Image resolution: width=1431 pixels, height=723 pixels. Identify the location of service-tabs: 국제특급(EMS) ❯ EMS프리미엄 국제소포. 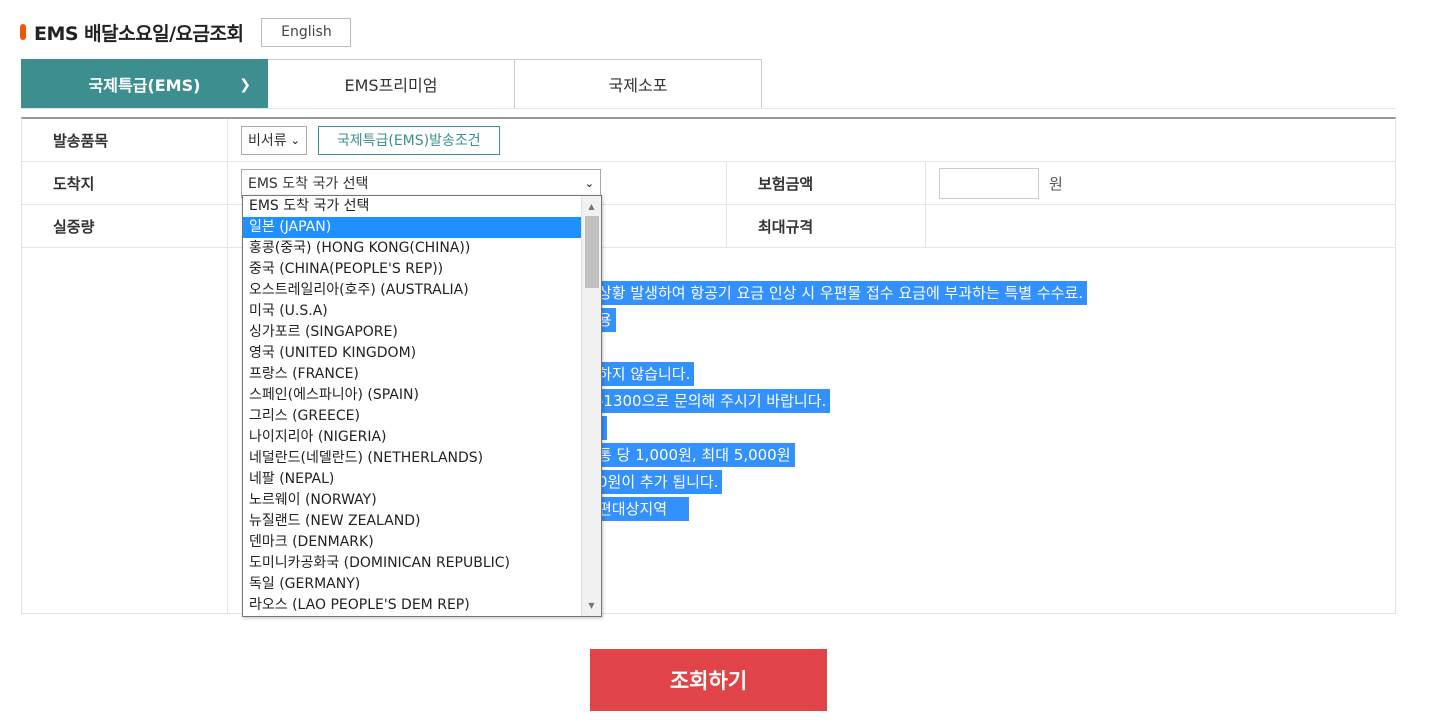
(391, 84).